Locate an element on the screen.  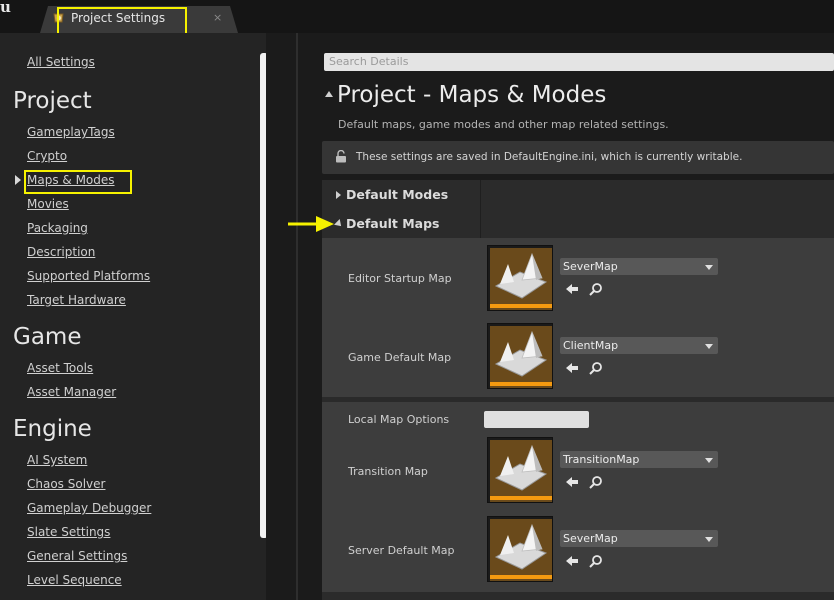
section-header-engine: Engine is located at coordinates (52, 429).